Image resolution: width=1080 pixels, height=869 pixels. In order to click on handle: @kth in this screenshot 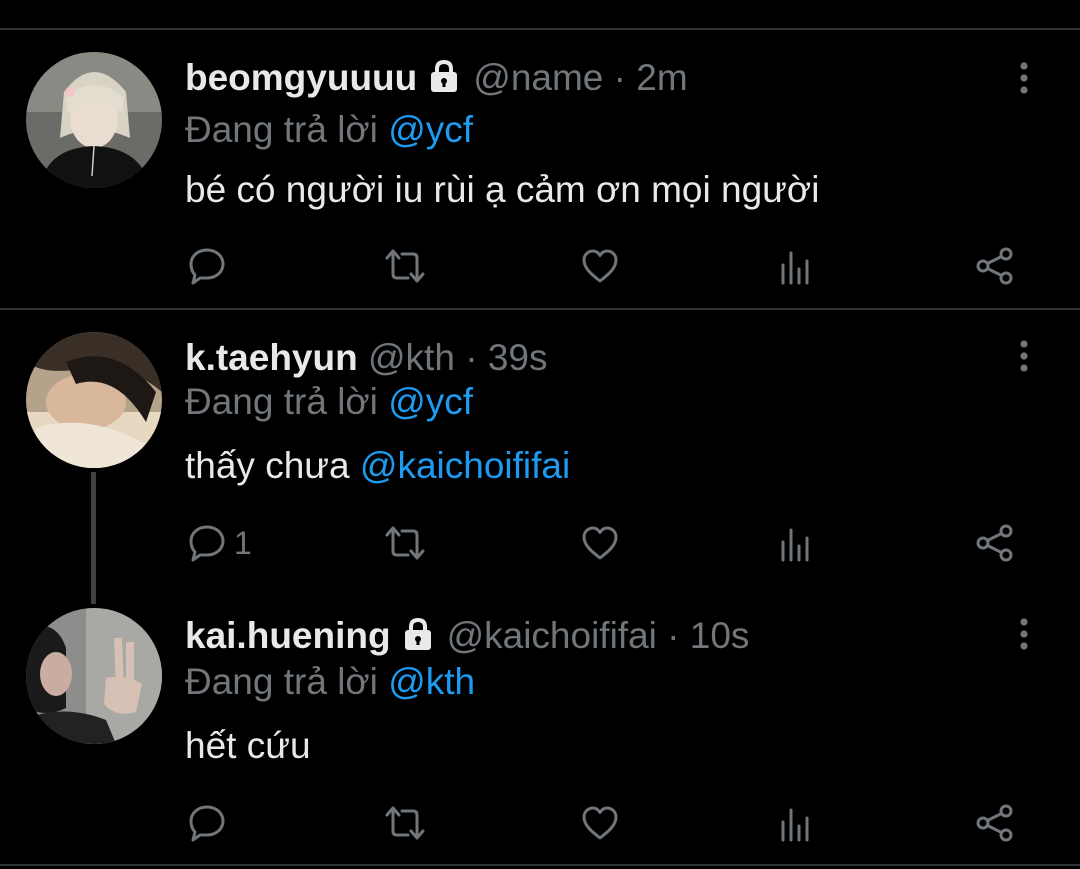, I will do `click(411, 357)`.